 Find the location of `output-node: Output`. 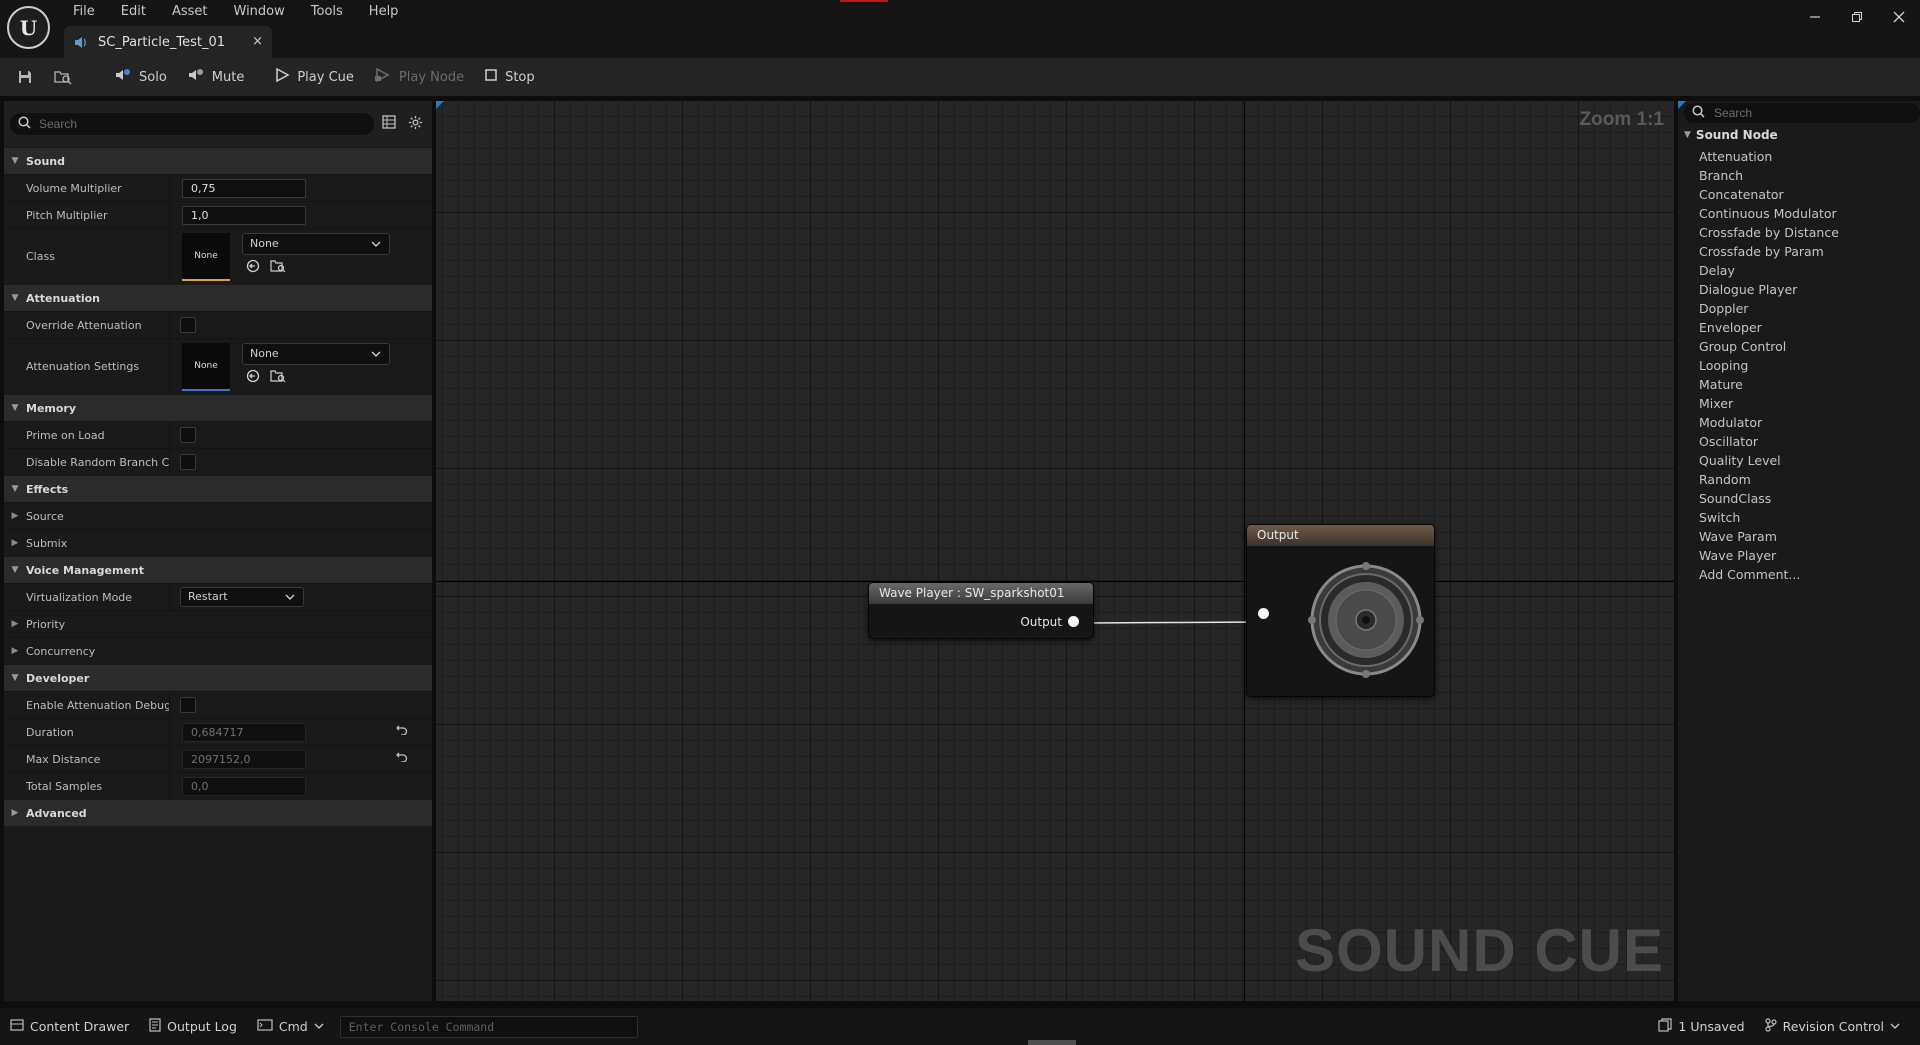

output-node: Output is located at coordinates (1340, 610).